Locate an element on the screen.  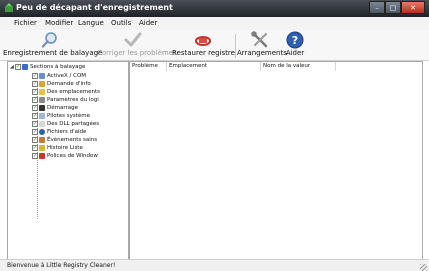
info-icon is located at coordinates (42, 84).